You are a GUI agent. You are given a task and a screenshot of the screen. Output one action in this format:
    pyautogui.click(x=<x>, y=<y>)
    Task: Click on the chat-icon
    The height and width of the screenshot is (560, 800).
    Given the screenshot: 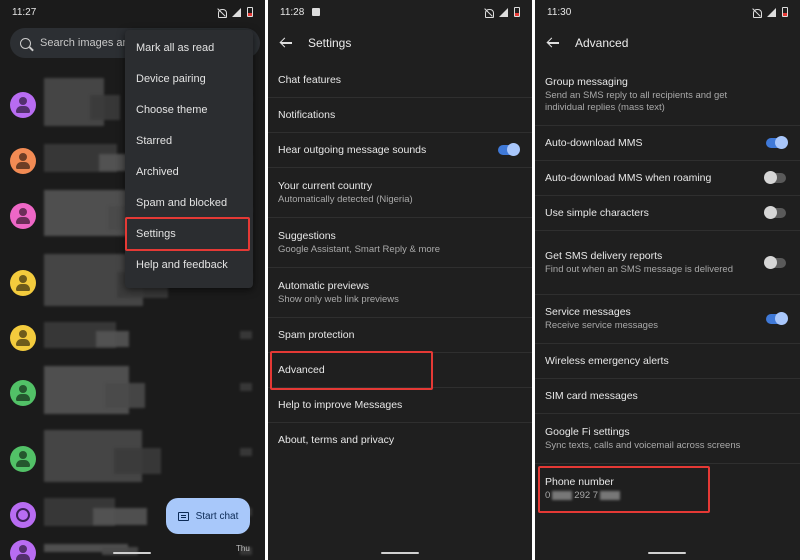 What is the action you would take?
    pyautogui.click(x=183, y=516)
    